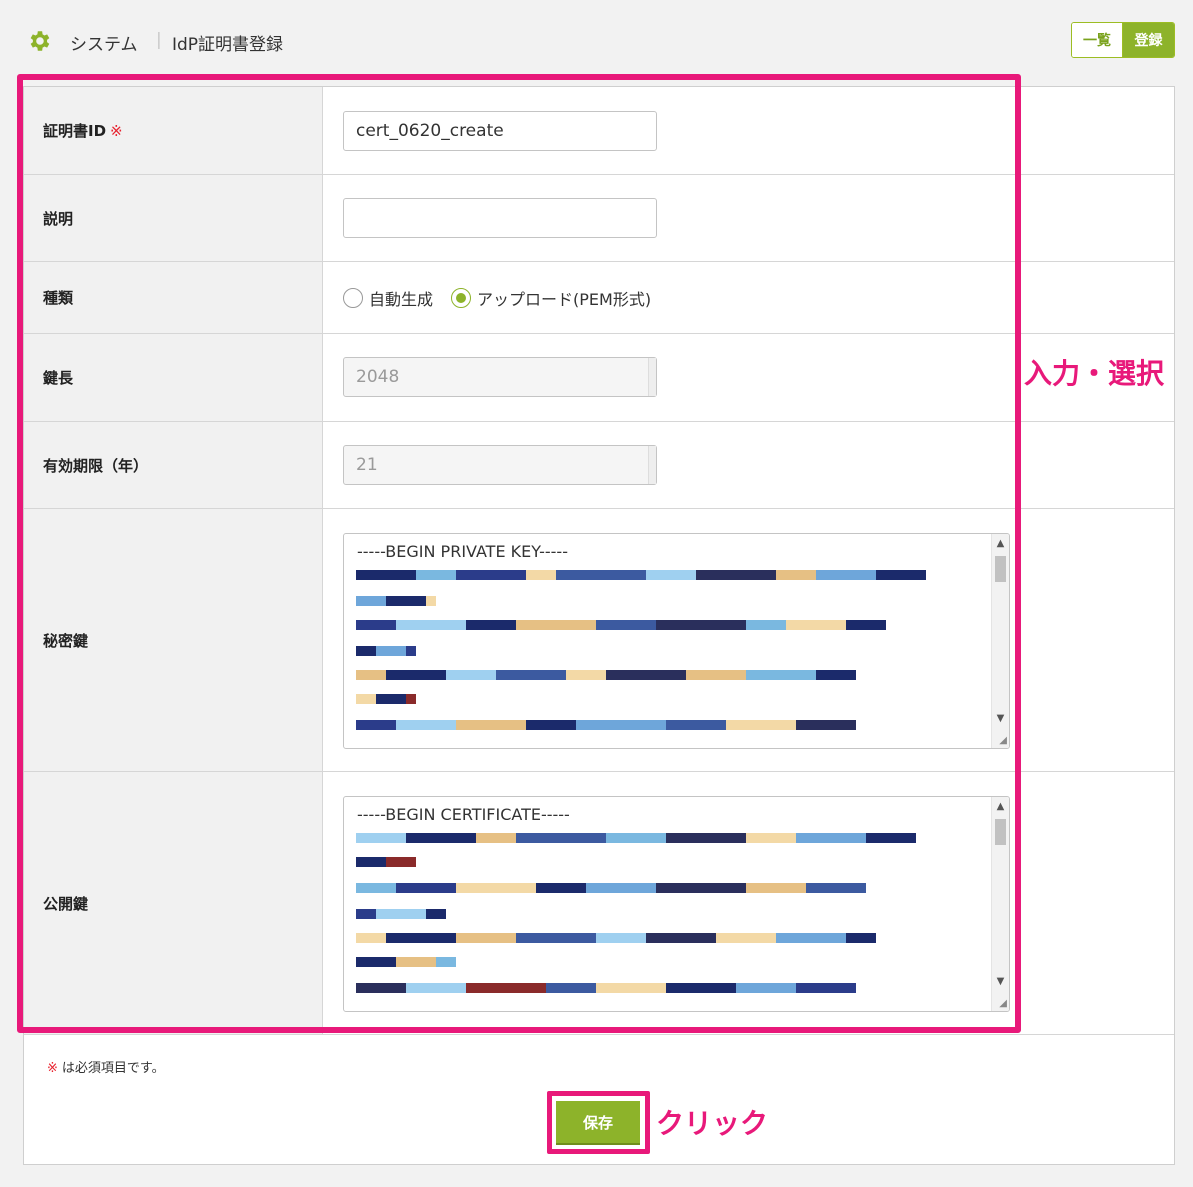 The image size is (1193, 1187). Describe the element at coordinates (712, 1123) in the screenshot. I see `annotation-click: クリック` at that location.